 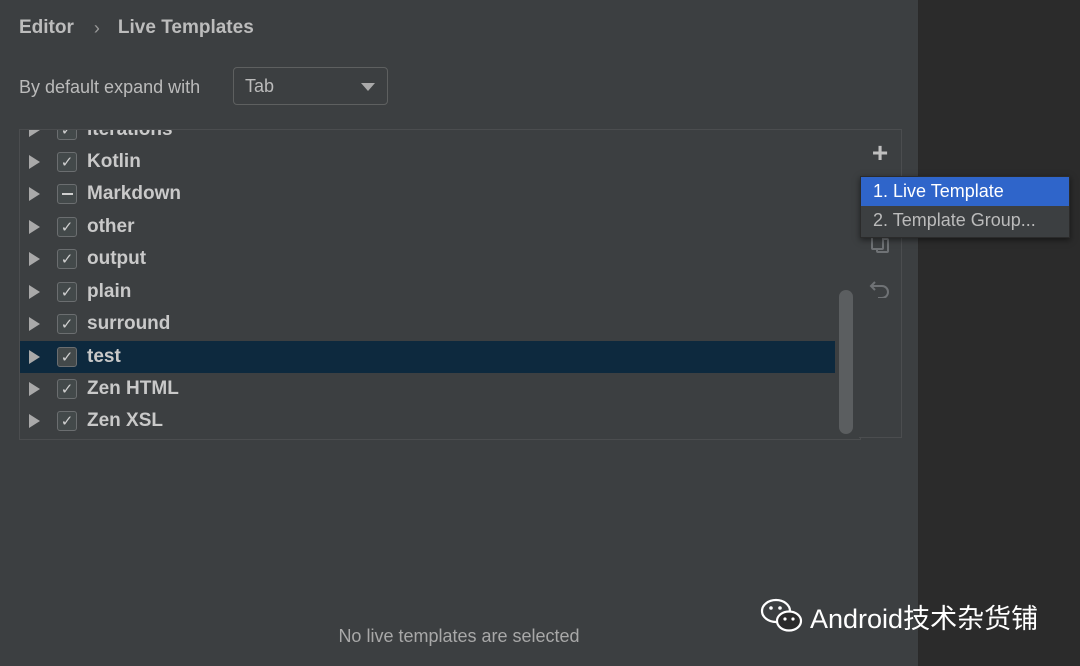 I want to click on wechat-icon, so click(x=781, y=615).